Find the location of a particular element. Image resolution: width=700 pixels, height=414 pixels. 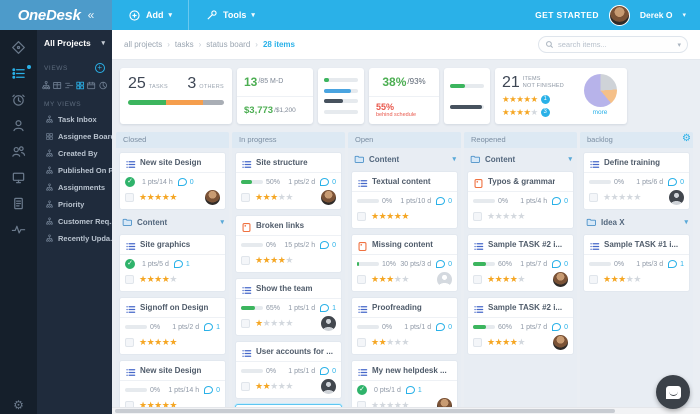

board-view-icon is located at coordinates (80, 84).